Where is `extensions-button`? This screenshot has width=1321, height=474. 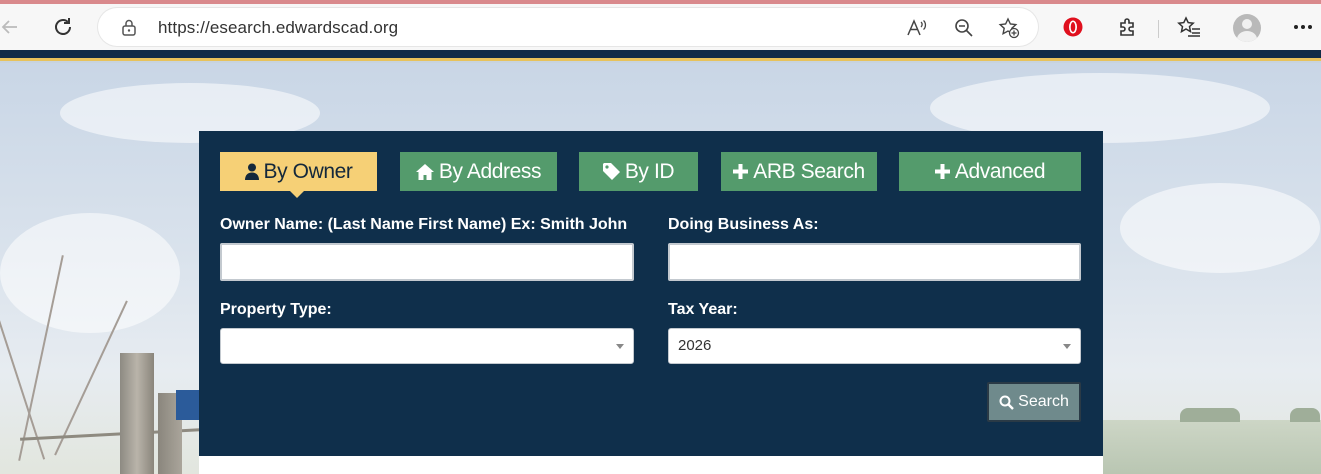 extensions-button is located at coordinates (1128, 27).